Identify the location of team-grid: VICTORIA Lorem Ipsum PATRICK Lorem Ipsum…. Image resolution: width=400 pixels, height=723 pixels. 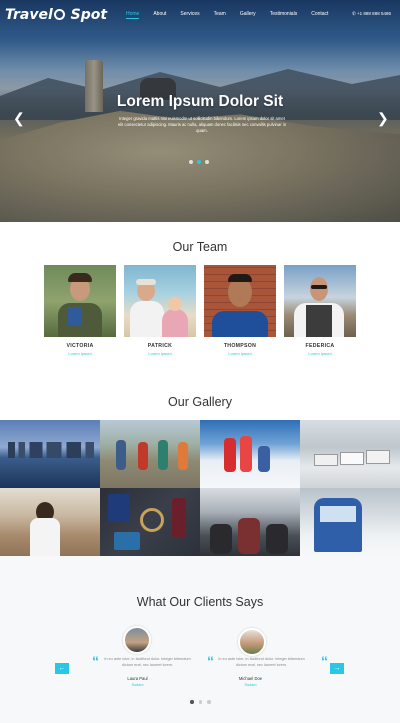
(200, 310).